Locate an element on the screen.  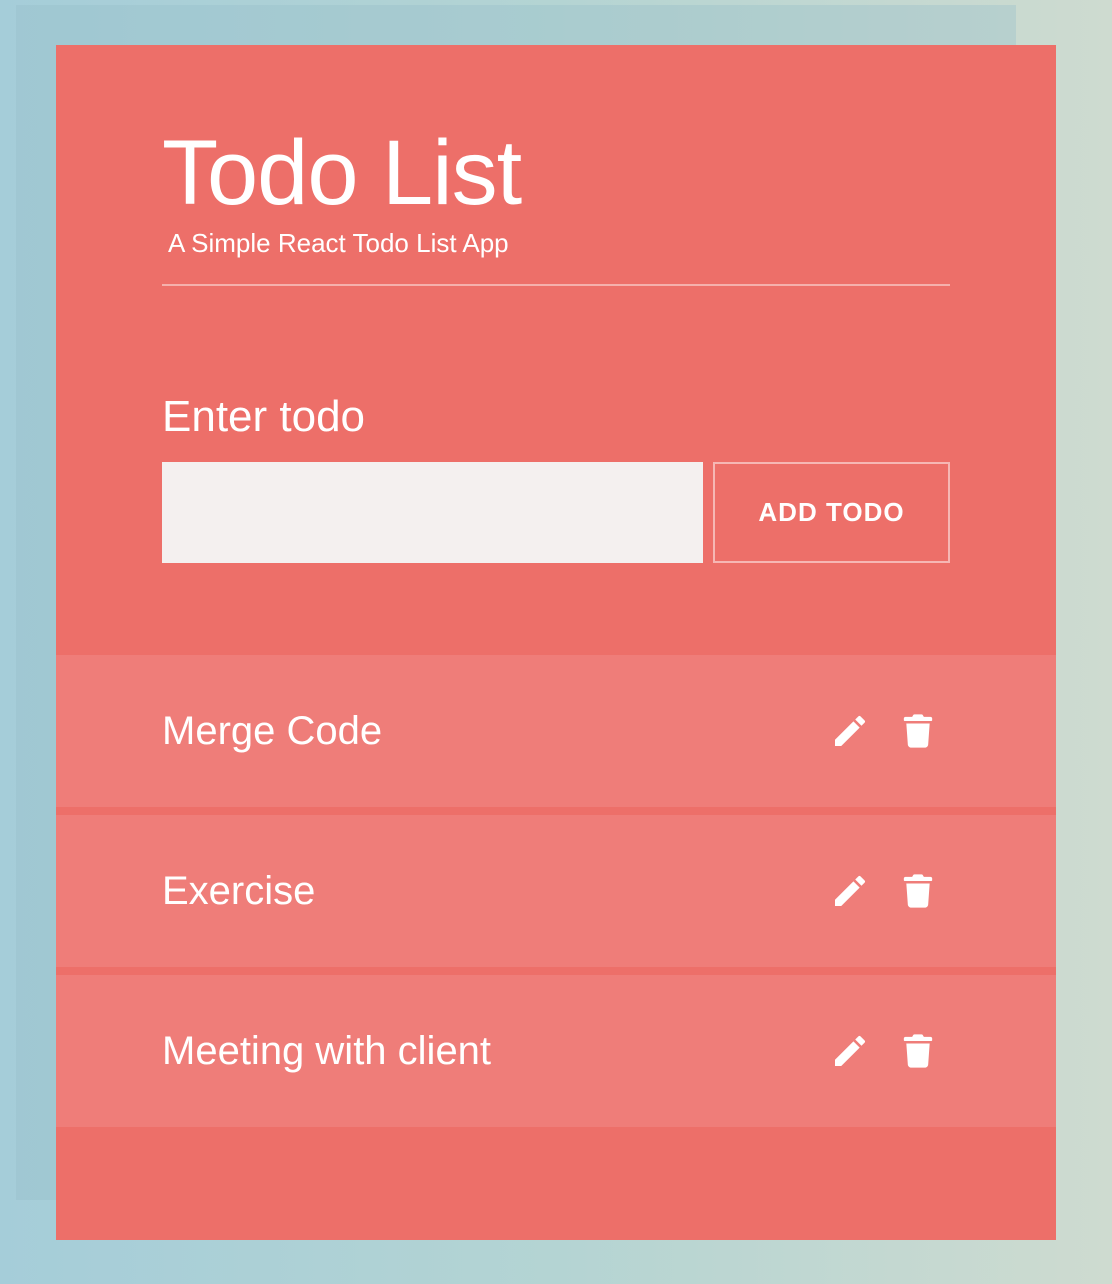
todo-input is located at coordinates (432, 512).